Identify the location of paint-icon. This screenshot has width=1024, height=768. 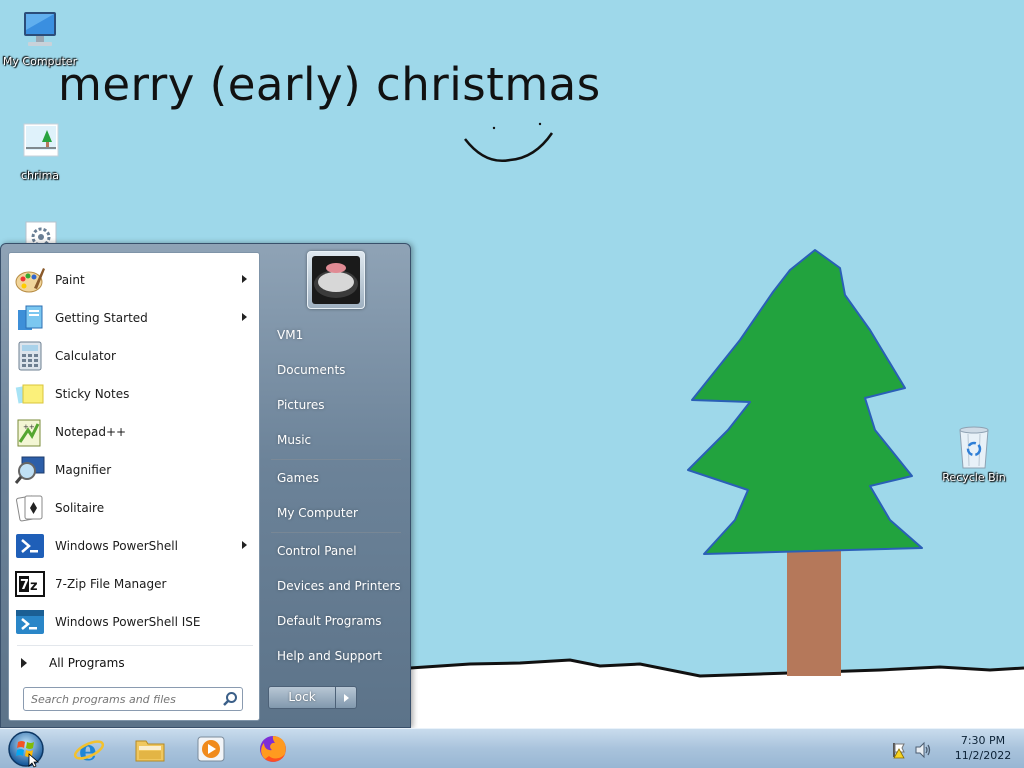
(30, 280).